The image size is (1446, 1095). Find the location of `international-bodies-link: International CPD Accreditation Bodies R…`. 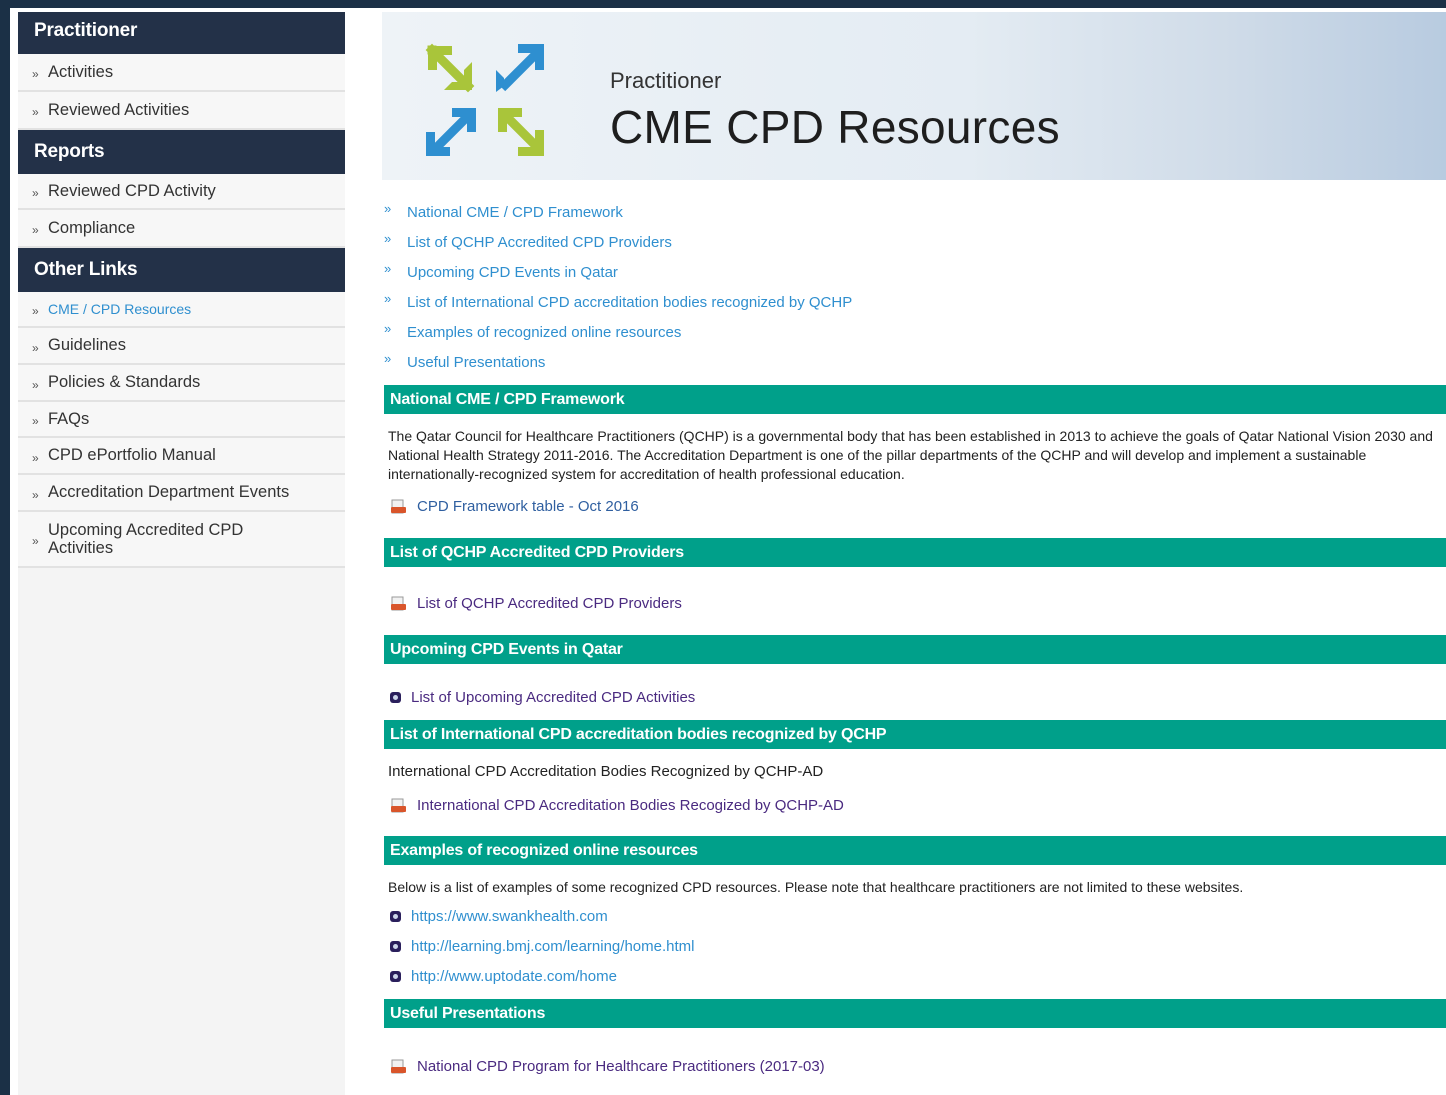

international-bodies-link: International CPD Accreditation Bodies R… is located at coordinates (617, 805).